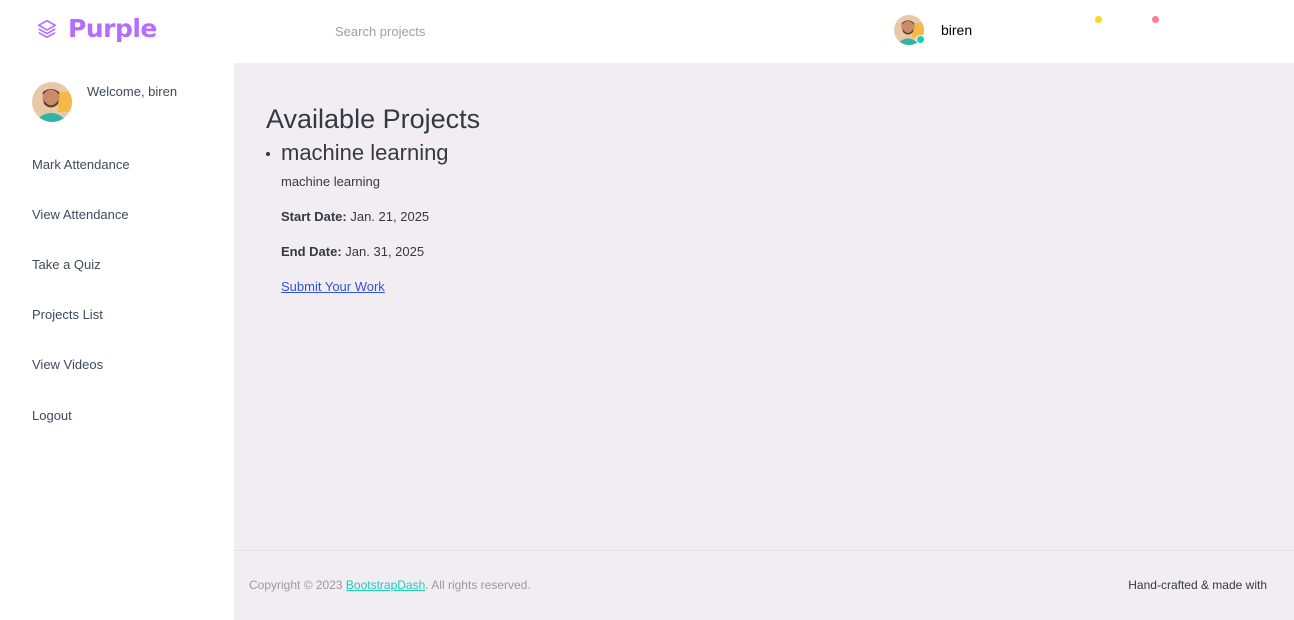 The height and width of the screenshot is (620, 1294). I want to click on notifications-indicator-dot, so click(1155, 19).